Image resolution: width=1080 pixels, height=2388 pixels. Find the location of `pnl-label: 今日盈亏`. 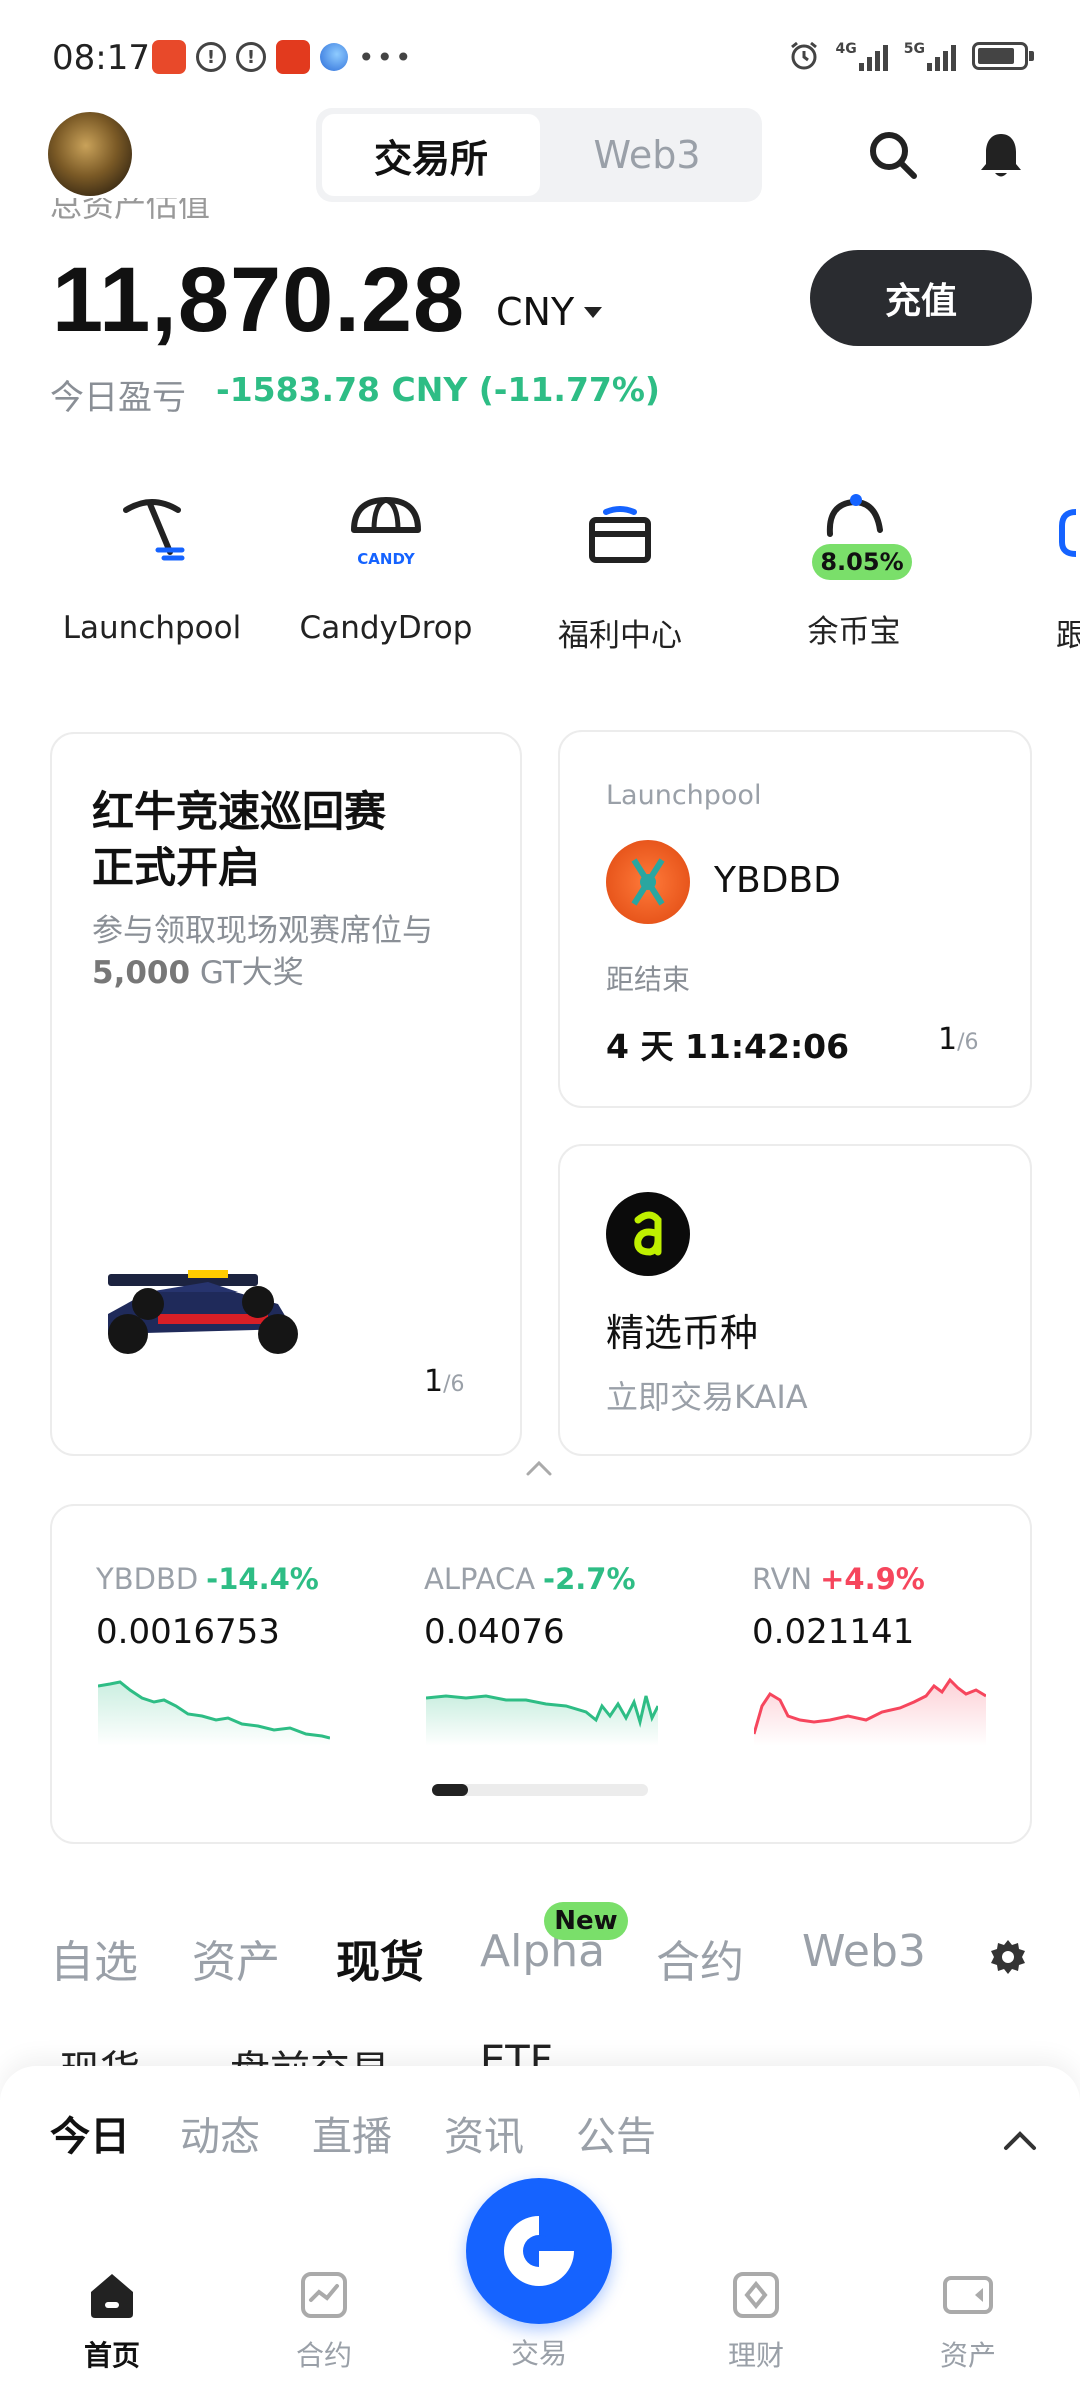

pnl-label: 今日盈亏 is located at coordinates (118, 398).